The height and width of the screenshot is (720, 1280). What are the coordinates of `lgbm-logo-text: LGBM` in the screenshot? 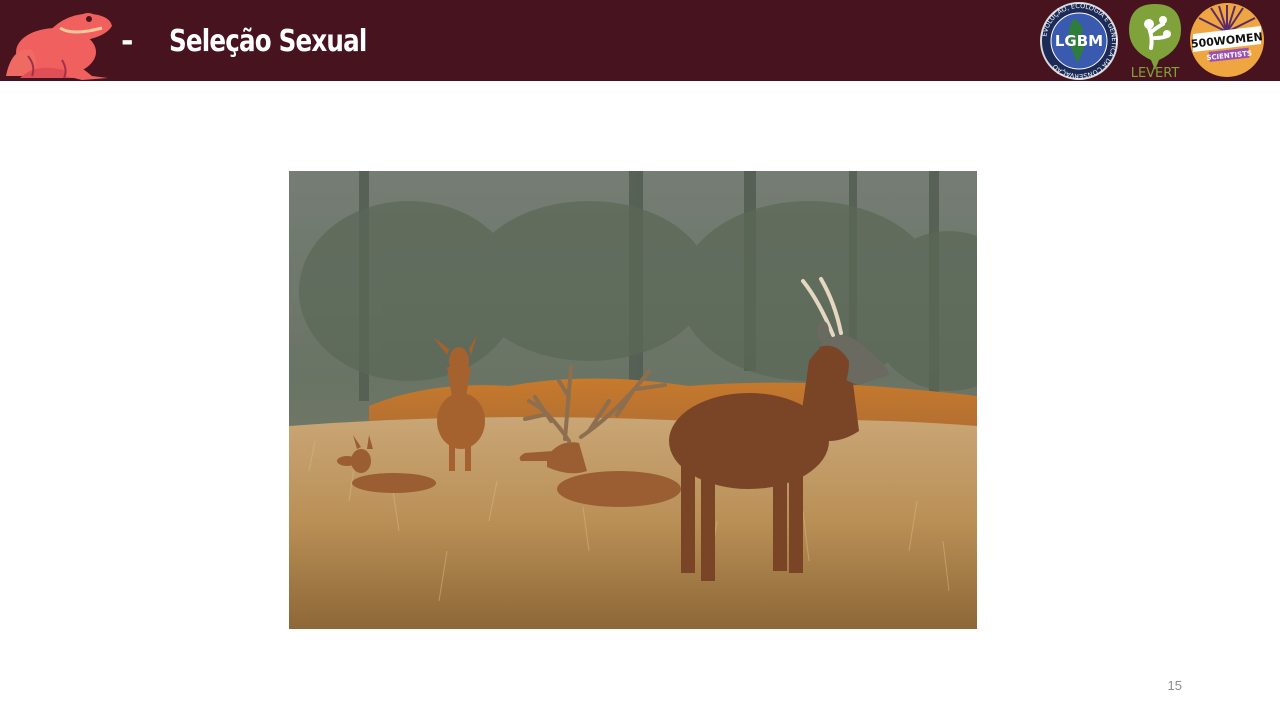 It's located at (1079, 41).